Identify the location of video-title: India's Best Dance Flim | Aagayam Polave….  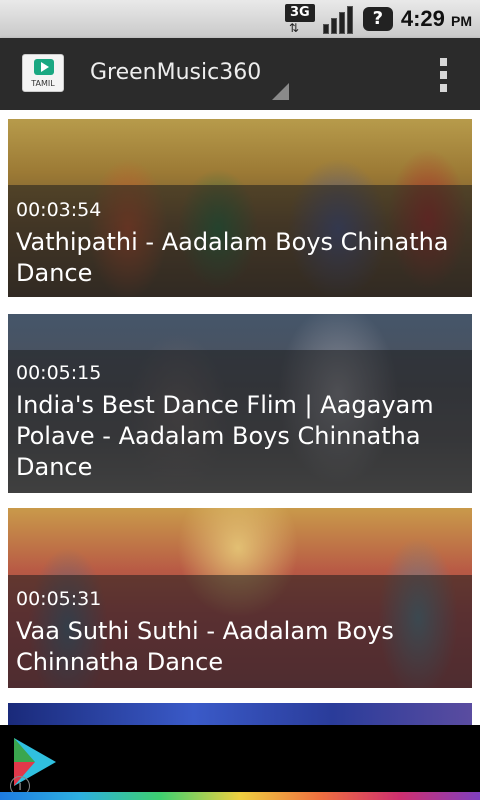
(225, 436).